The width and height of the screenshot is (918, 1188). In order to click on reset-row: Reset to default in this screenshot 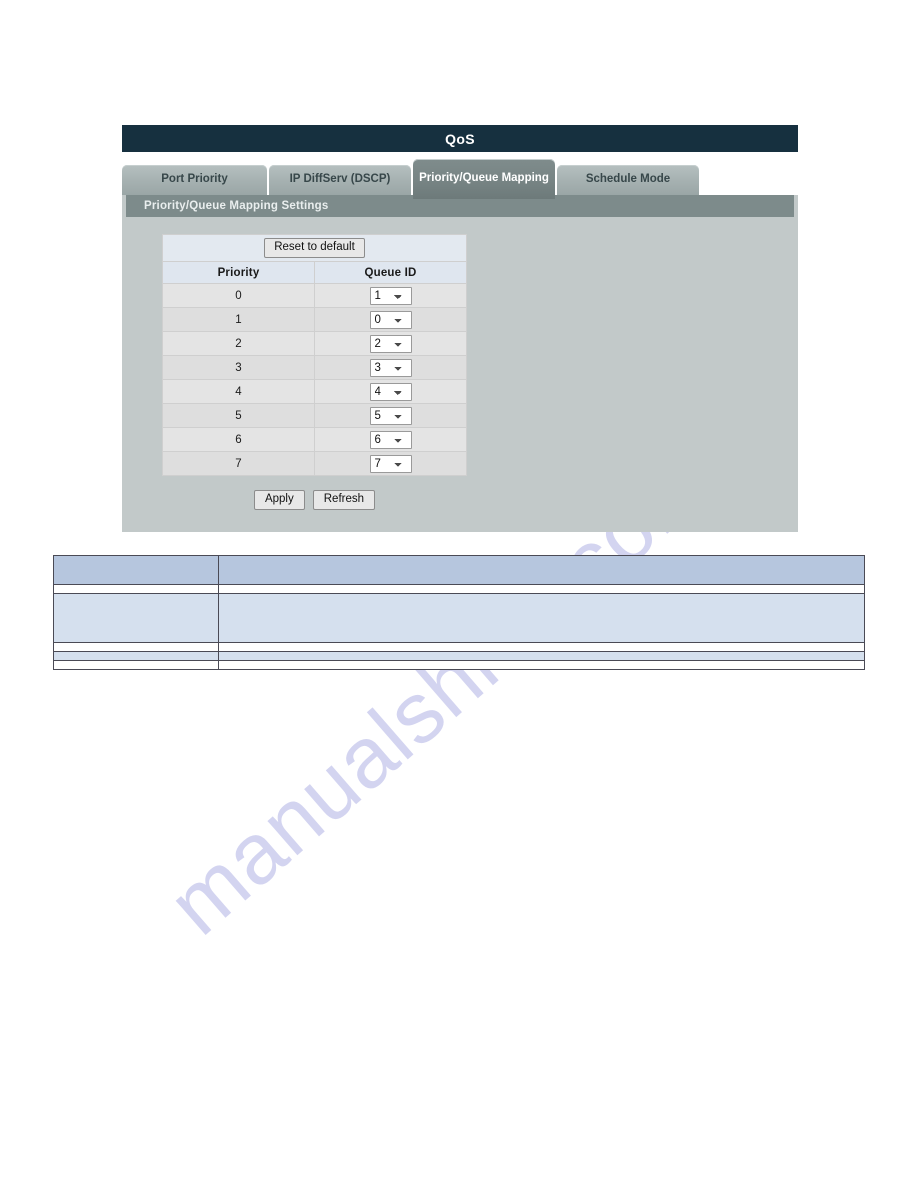, I will do `click(314, 248)`.